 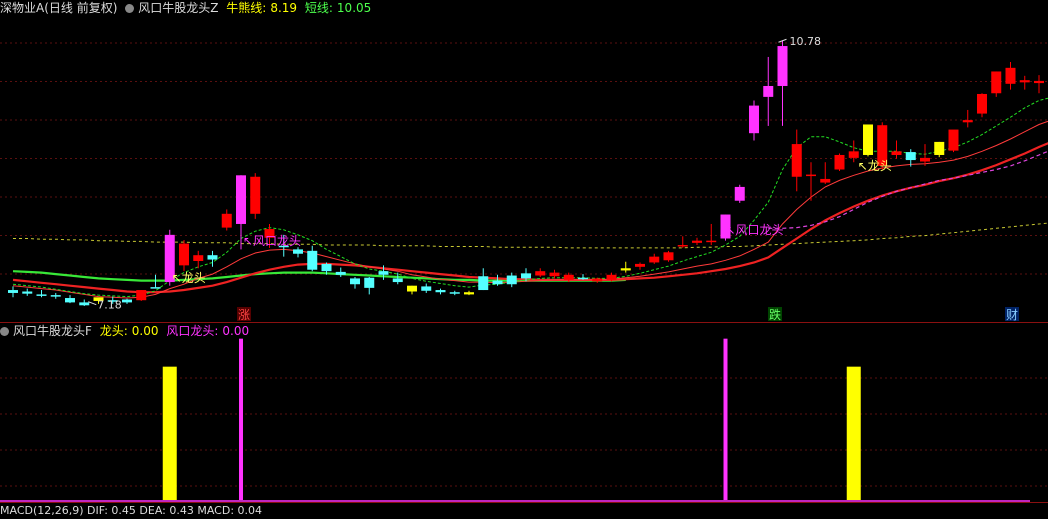 What do you see at coordinates (806, 41) in the screenshot?
I see `high-marker-label: 10.78` at bounding box center [806, 41].